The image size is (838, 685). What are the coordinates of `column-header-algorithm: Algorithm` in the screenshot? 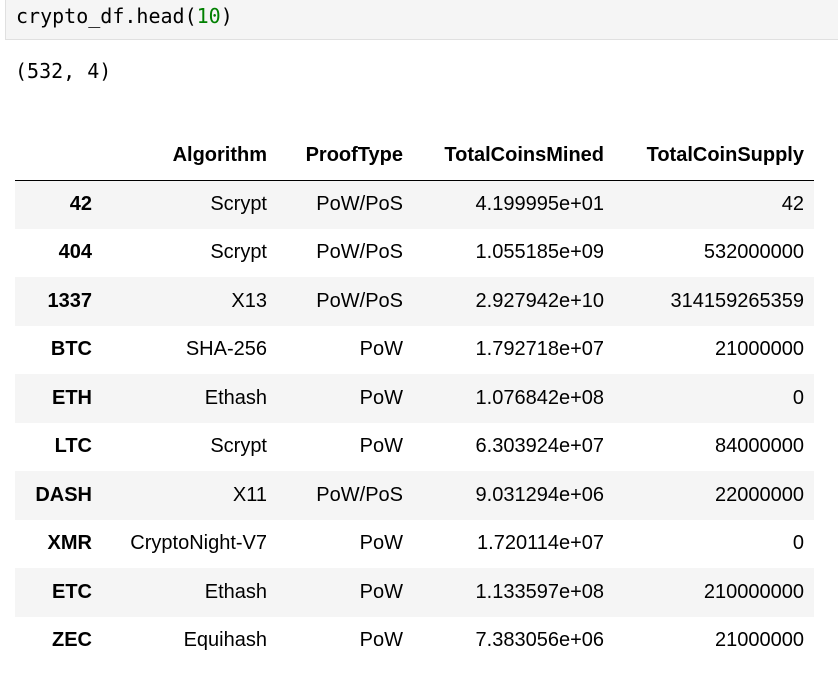 It's located at (189, 156).